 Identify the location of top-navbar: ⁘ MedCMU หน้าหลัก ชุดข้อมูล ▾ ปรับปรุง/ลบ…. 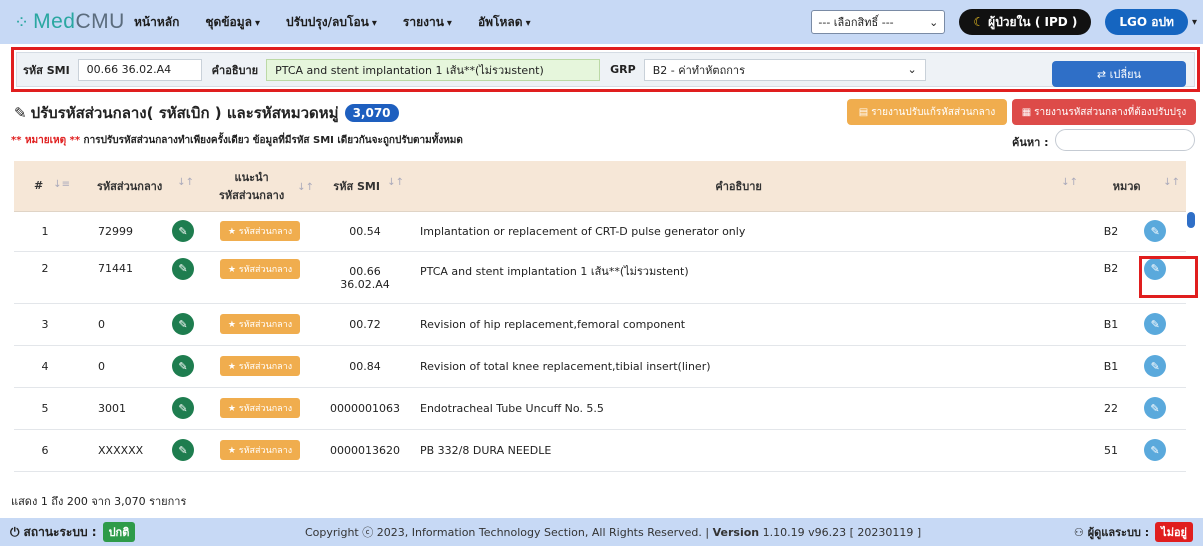
(601, 22).